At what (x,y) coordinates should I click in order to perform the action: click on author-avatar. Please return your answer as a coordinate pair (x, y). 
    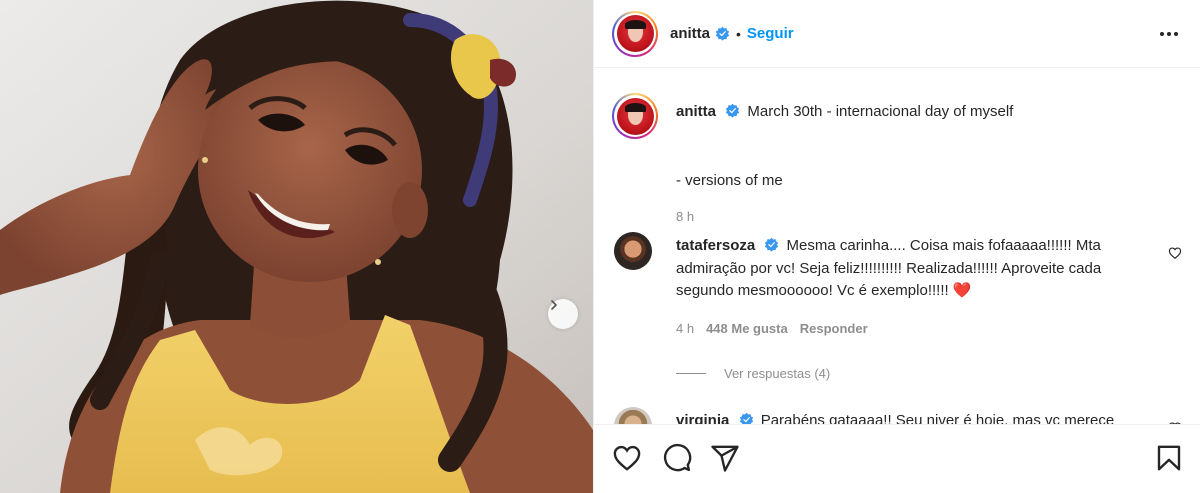
    Looking at the image, I should click on (635, 33).